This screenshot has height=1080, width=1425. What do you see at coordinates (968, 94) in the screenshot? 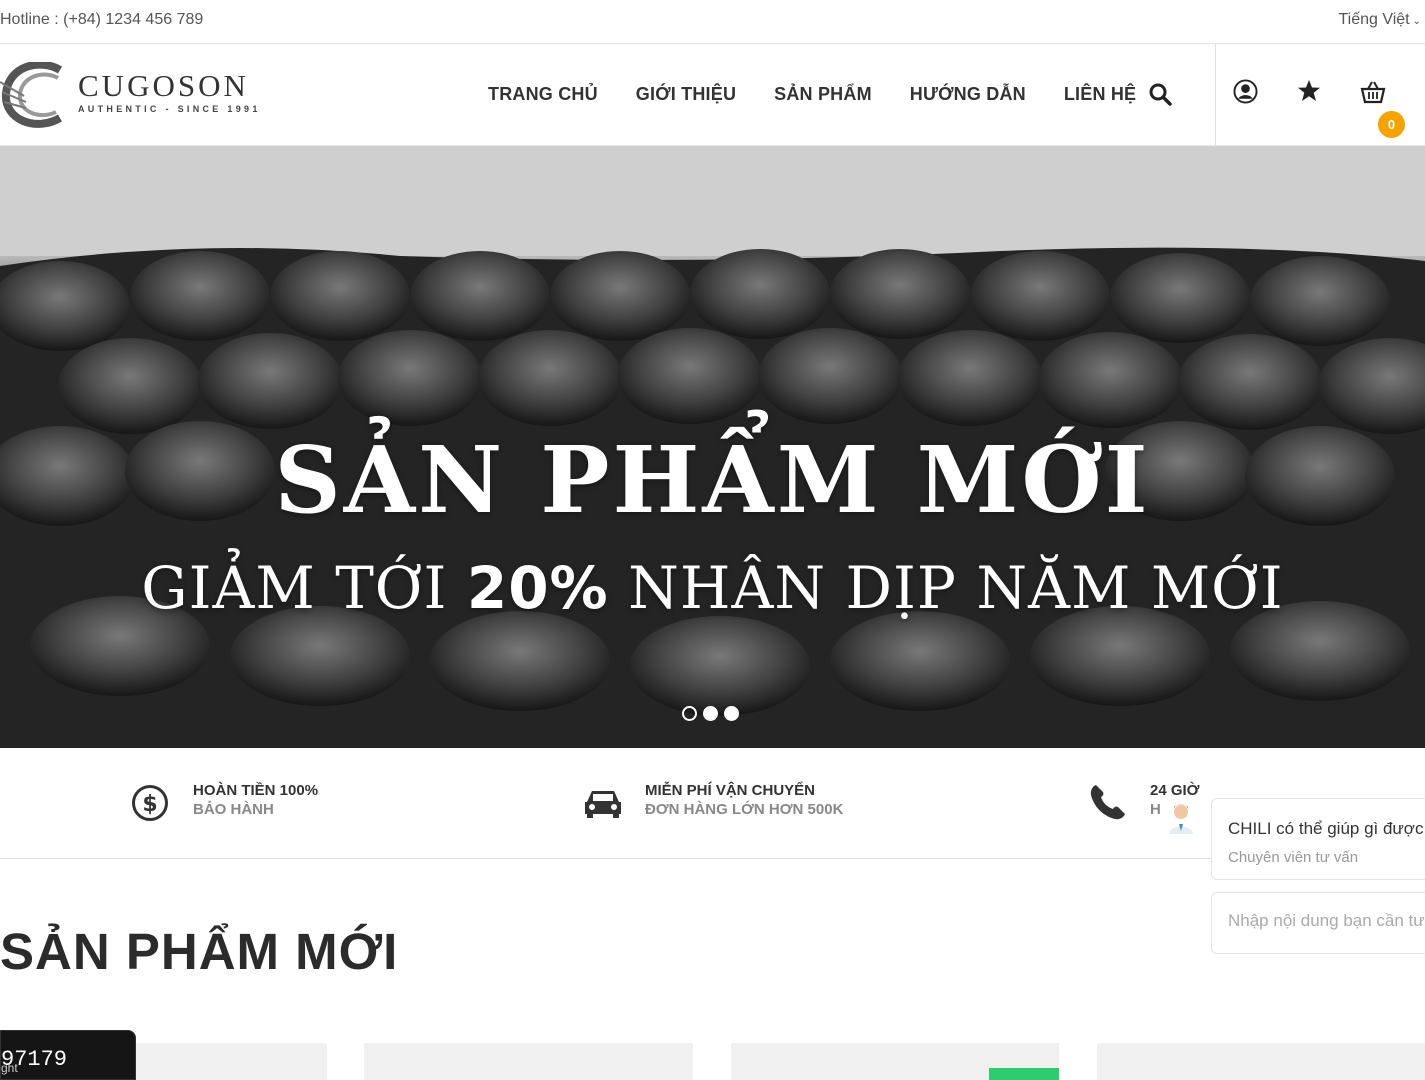
I see `nav-item-guide: HƯỚNG DẪN` at bounding box center [968, 94].